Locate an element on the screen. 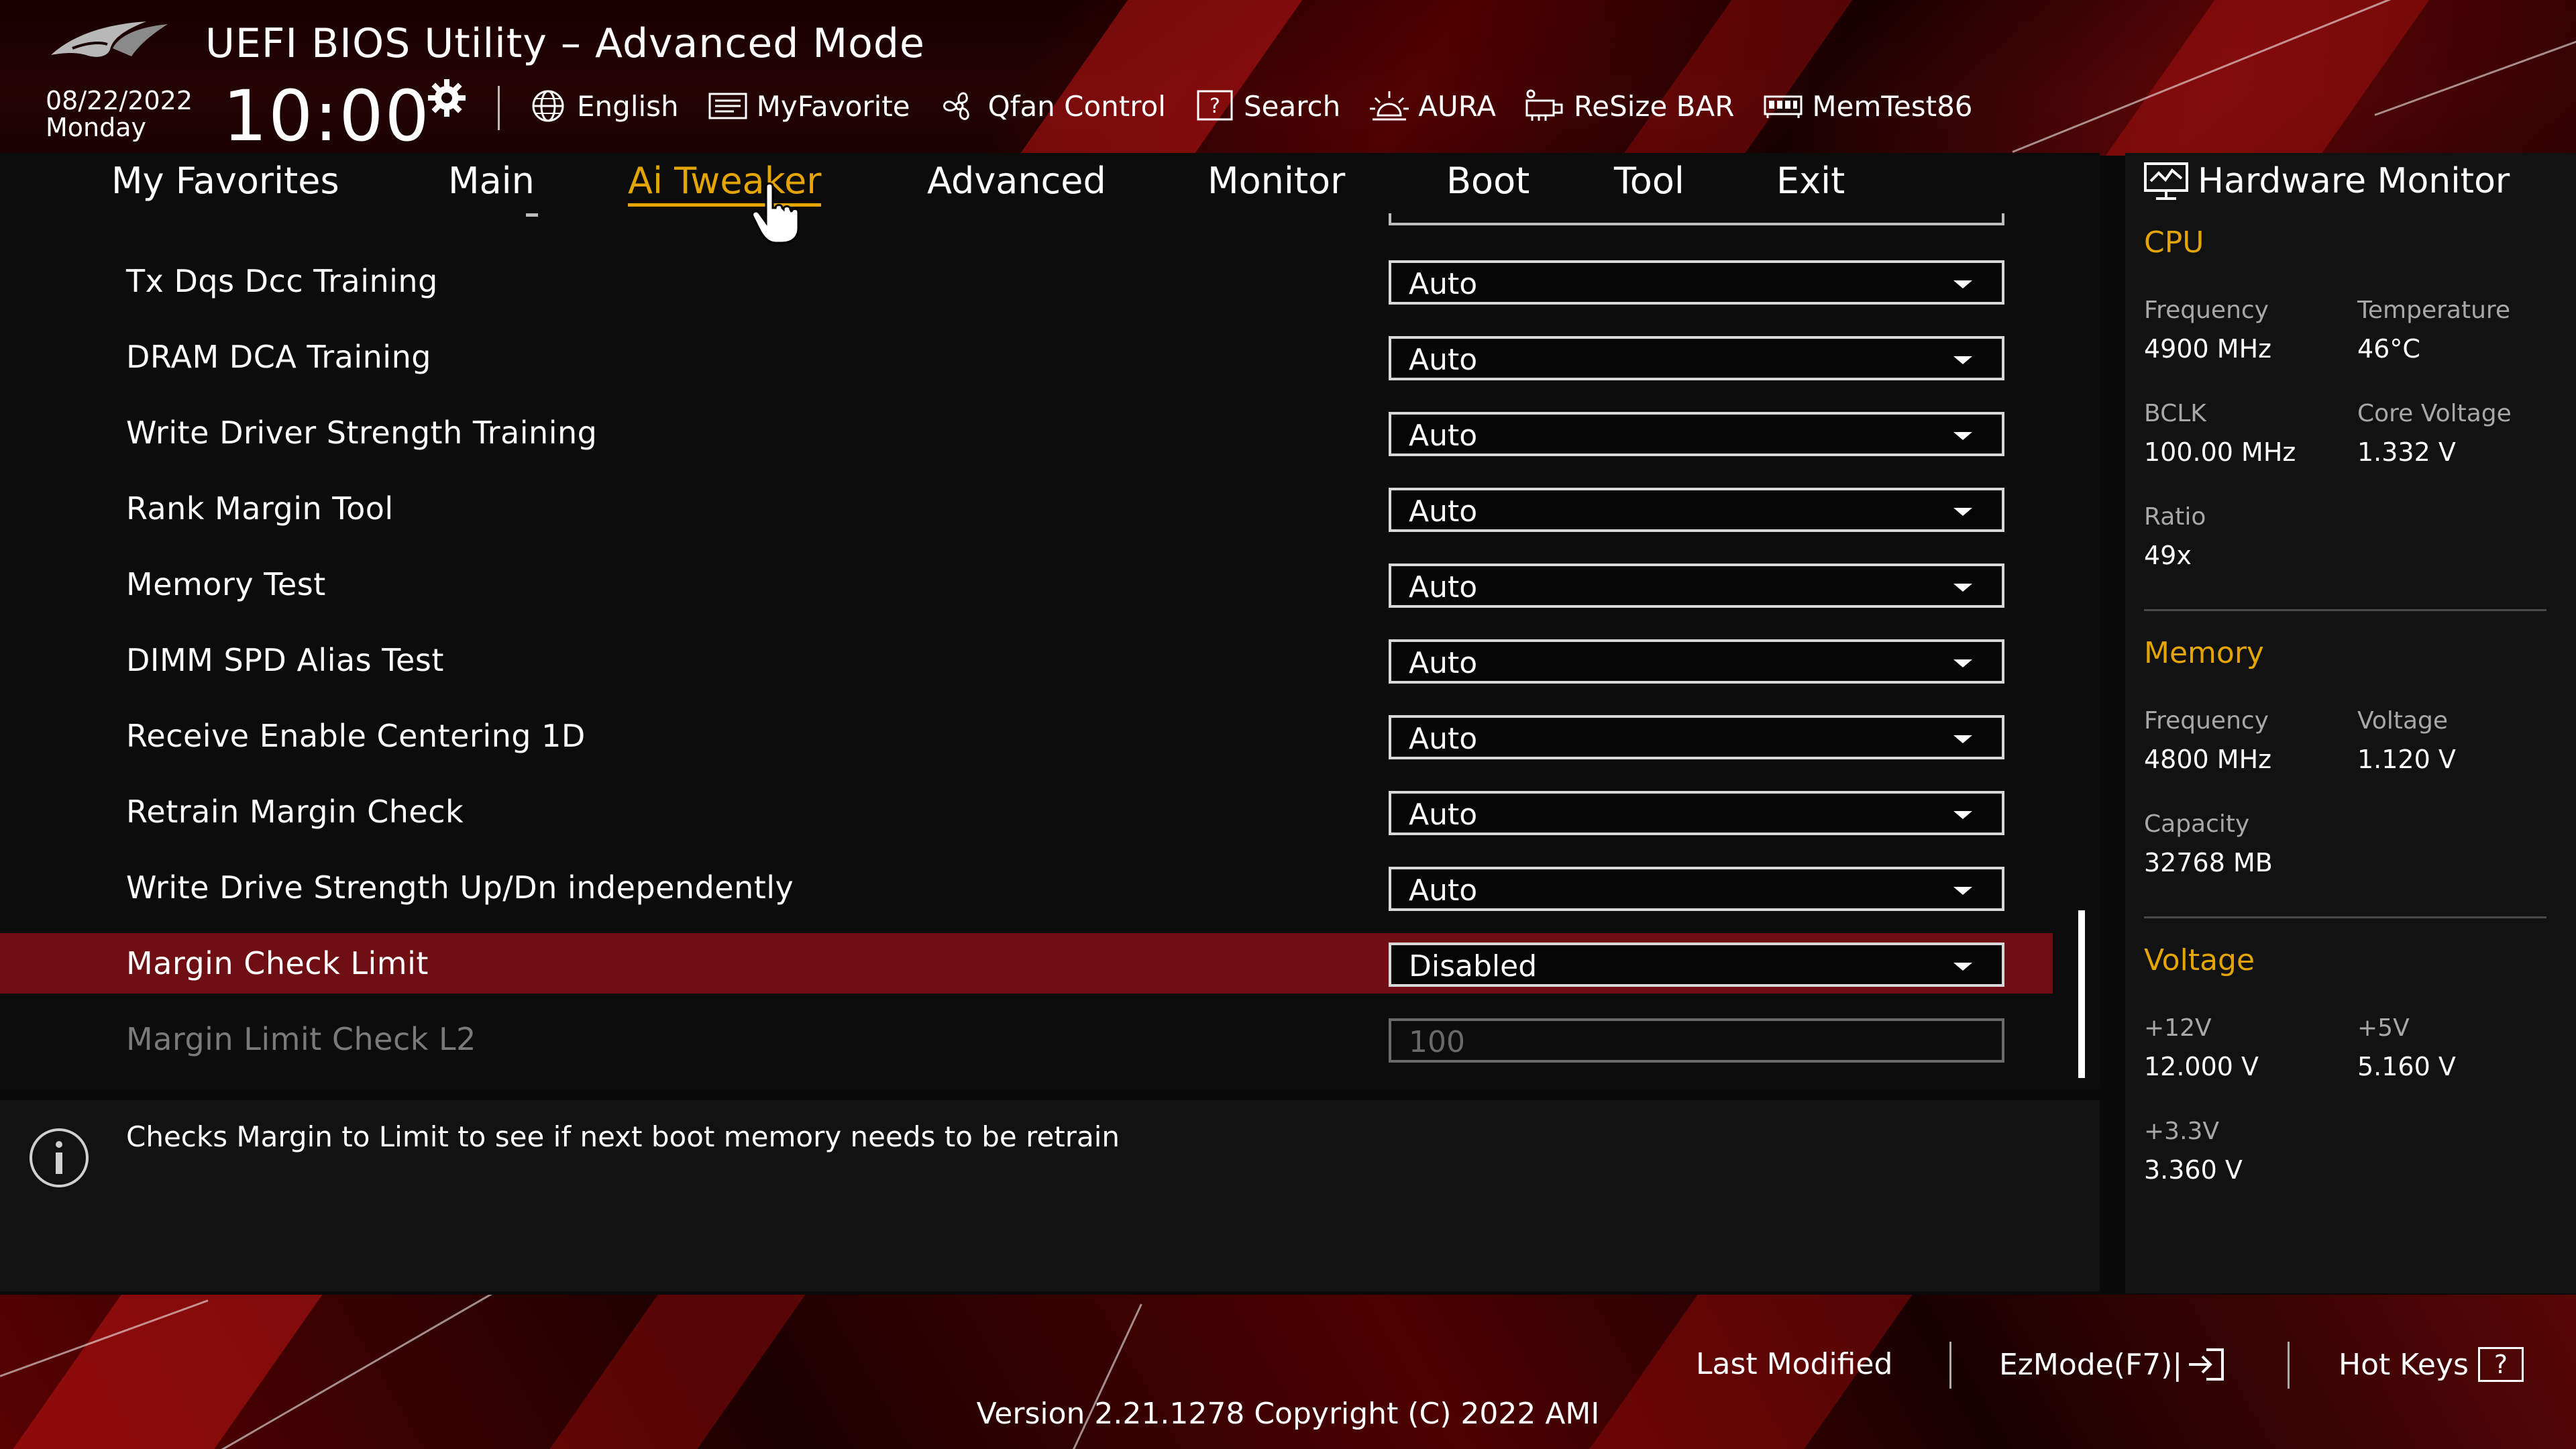 This screenshot has height=1449, width=2576. version-info: Version 2.21.1278 Copyright (C) 2022 AMI is located at coordinates (1288, 1414).